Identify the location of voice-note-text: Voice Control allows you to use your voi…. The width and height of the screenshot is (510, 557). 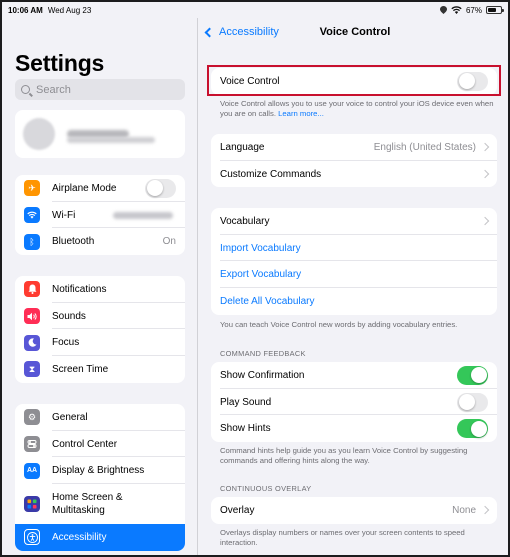
(357, 109).